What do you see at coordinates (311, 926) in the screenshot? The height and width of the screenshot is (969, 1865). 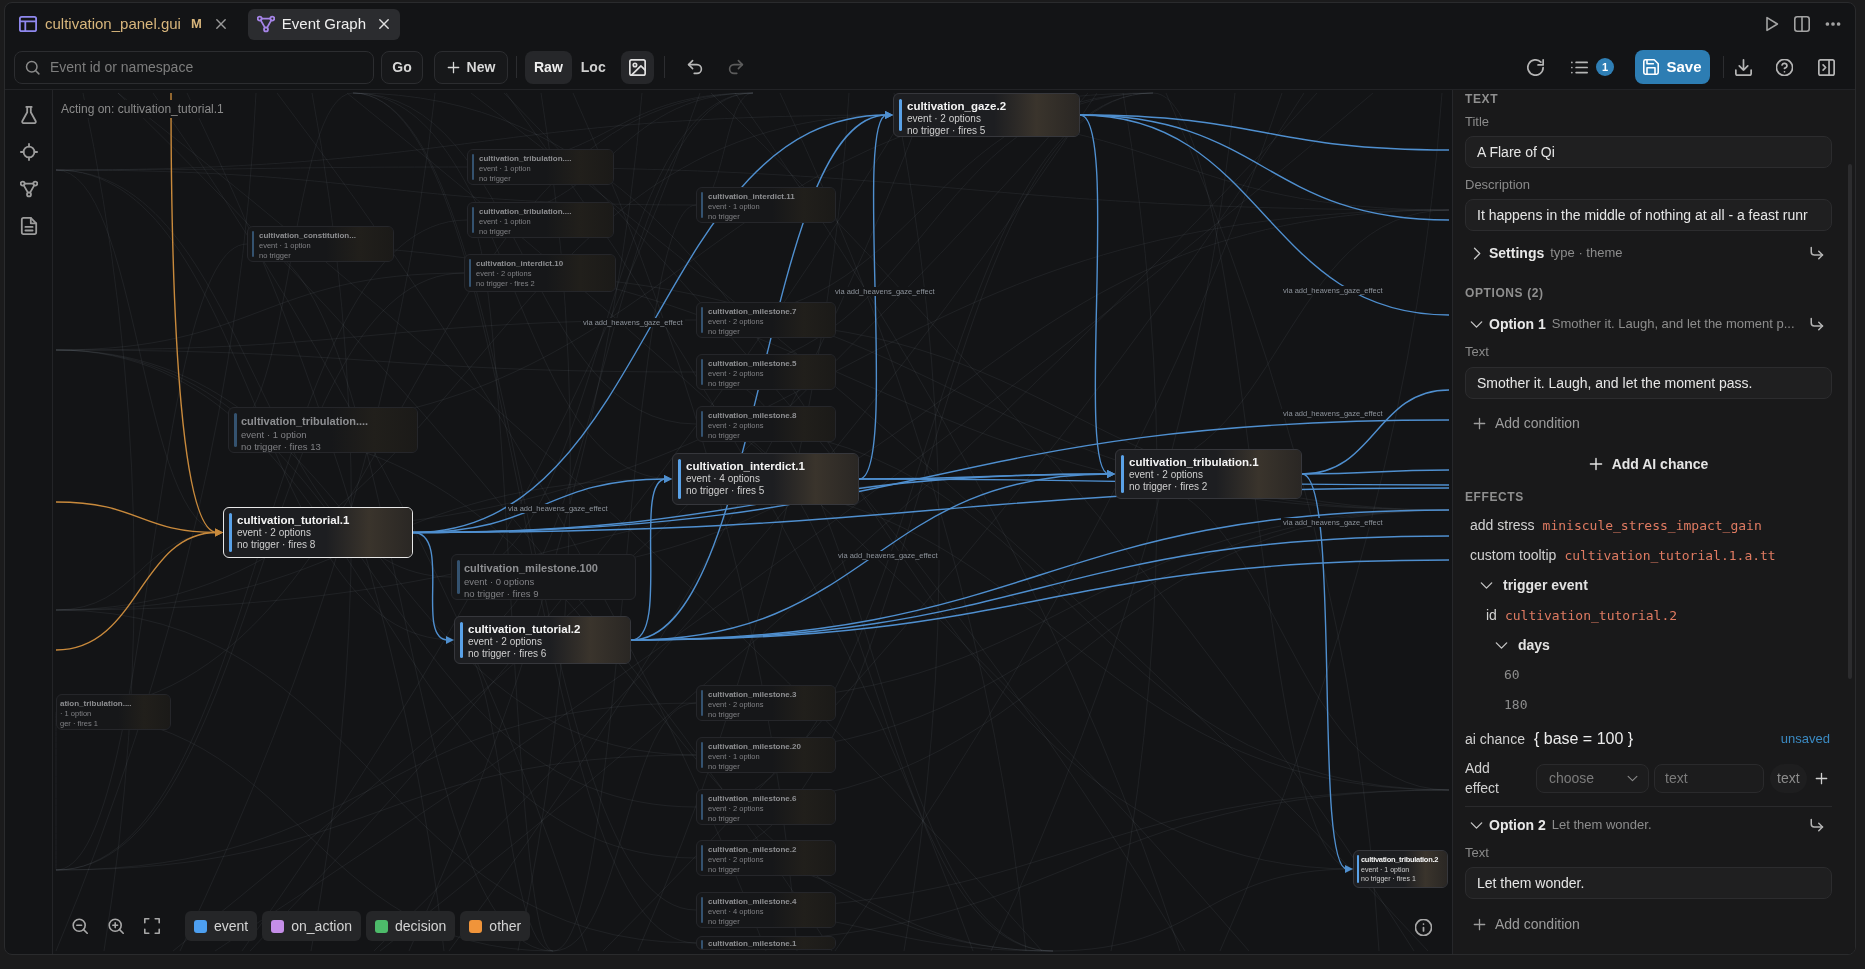 I see `filter-chip: on_action` at bounding box center [311, 926].